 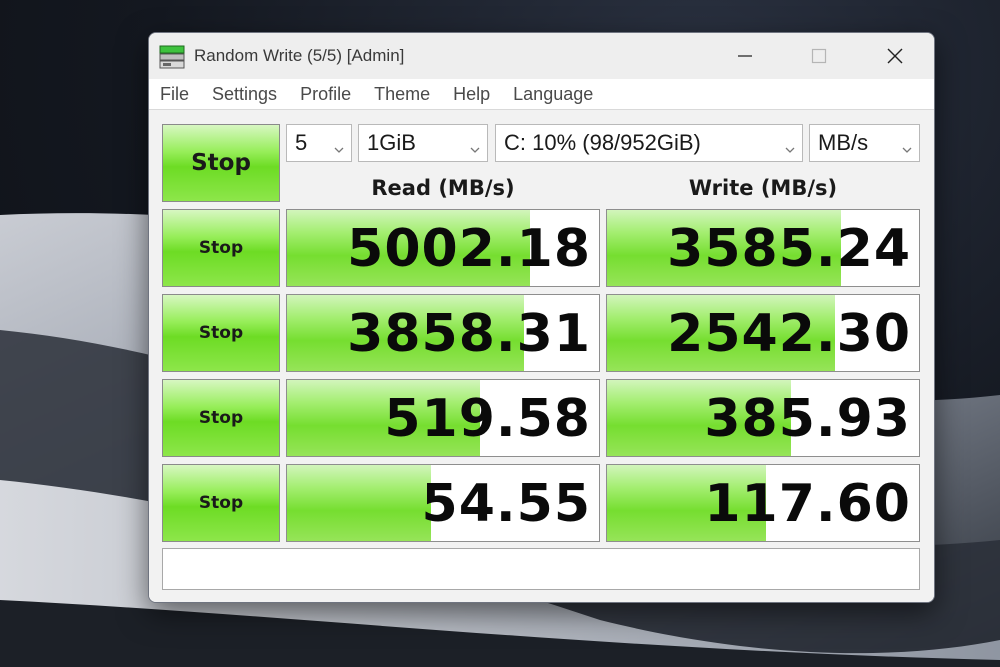 What do you see at coordinates (423, 143) in the screenshot?
I see `test-size-select: 1GiB` at bounding box center [423, 143].